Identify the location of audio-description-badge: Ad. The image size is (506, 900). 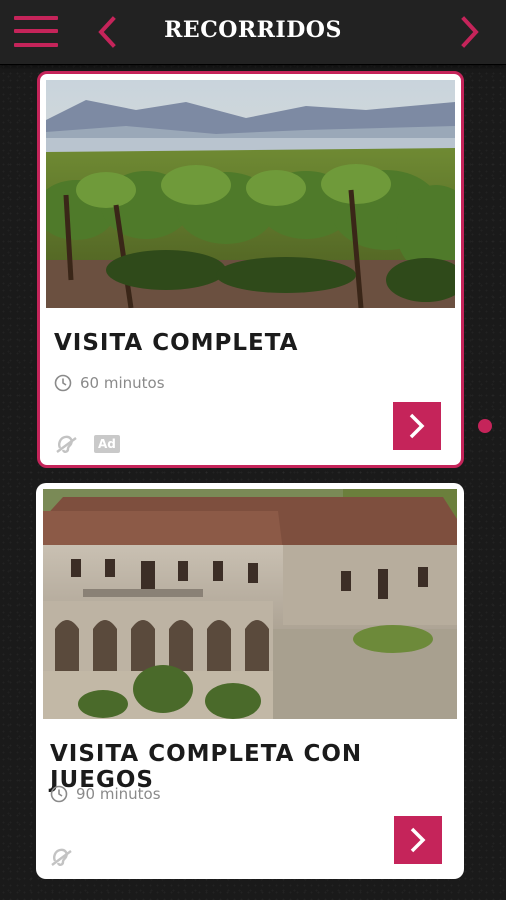
(107, 444).